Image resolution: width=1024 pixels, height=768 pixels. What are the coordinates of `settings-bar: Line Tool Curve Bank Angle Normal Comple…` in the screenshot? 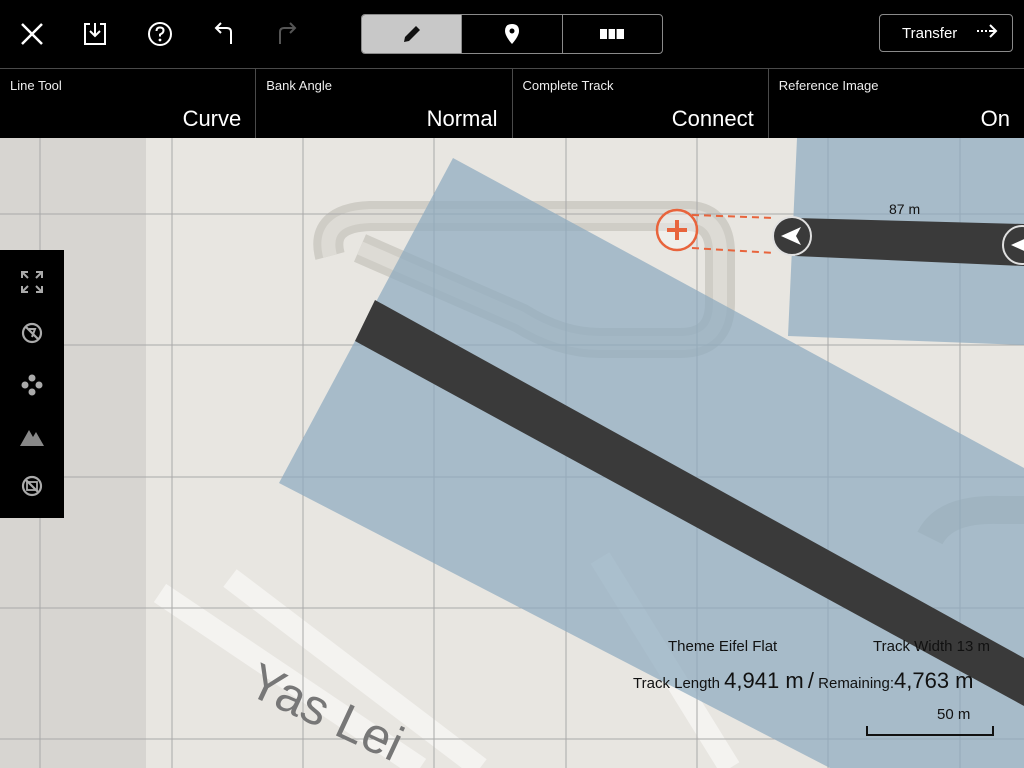 It's located at (512, 103).